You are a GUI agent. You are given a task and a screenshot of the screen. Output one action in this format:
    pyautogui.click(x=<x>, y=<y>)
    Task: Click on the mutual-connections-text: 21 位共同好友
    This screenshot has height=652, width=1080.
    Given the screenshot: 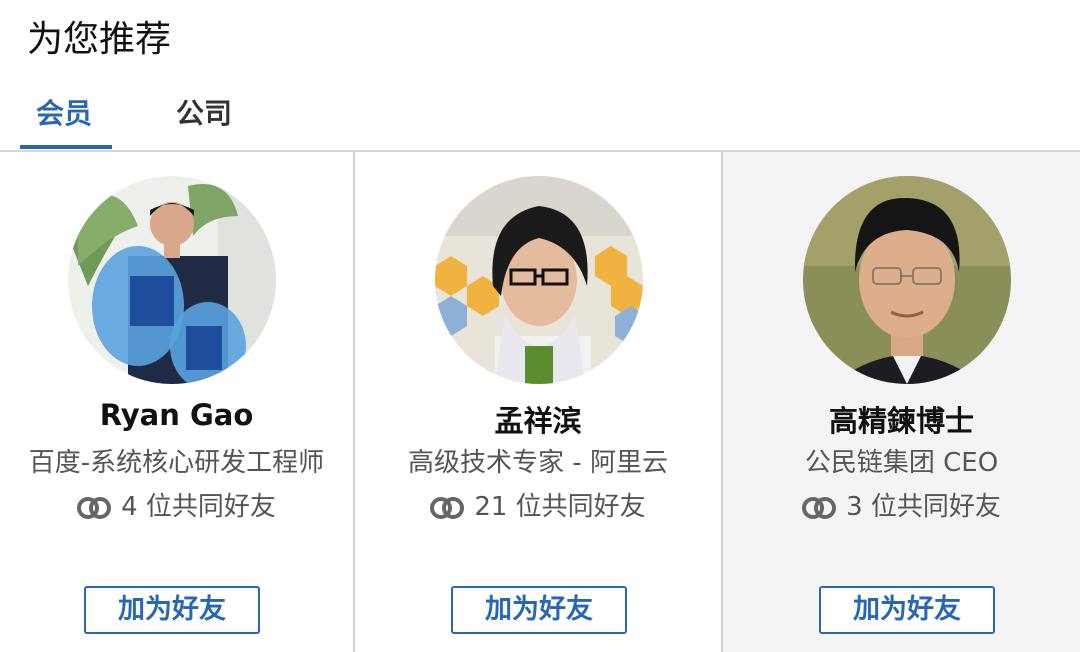 What is the action you would take?
    pyautogui.click(x=560, y=507)
    